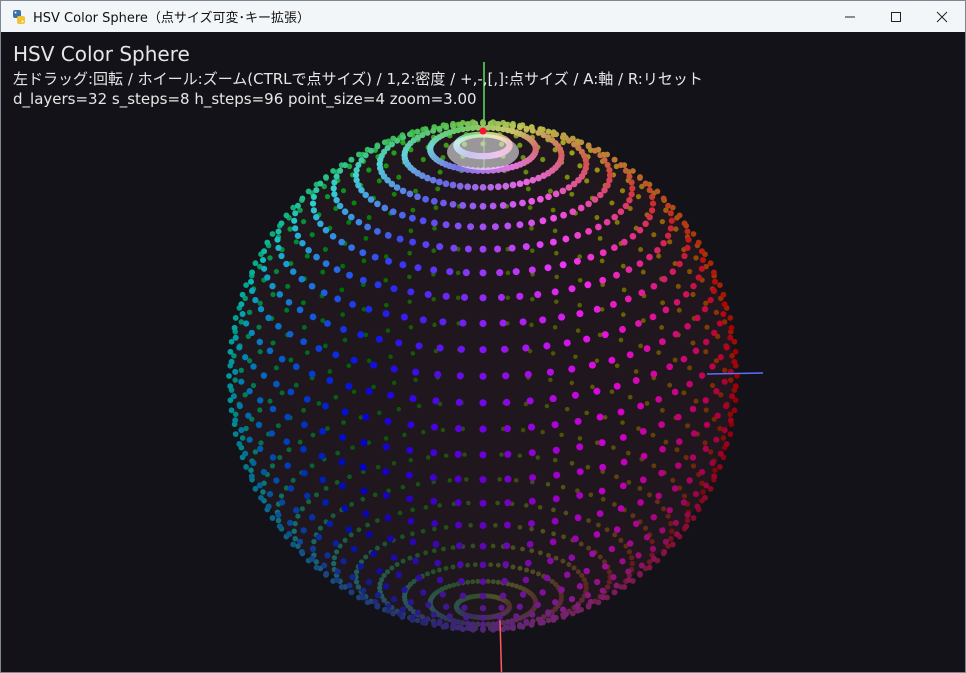  Describe the element at coordinates (483, 16) in the screenshot. I see `title-bar: HSV Color Sphere（点サイズ可変･キー拡張）` at that location.